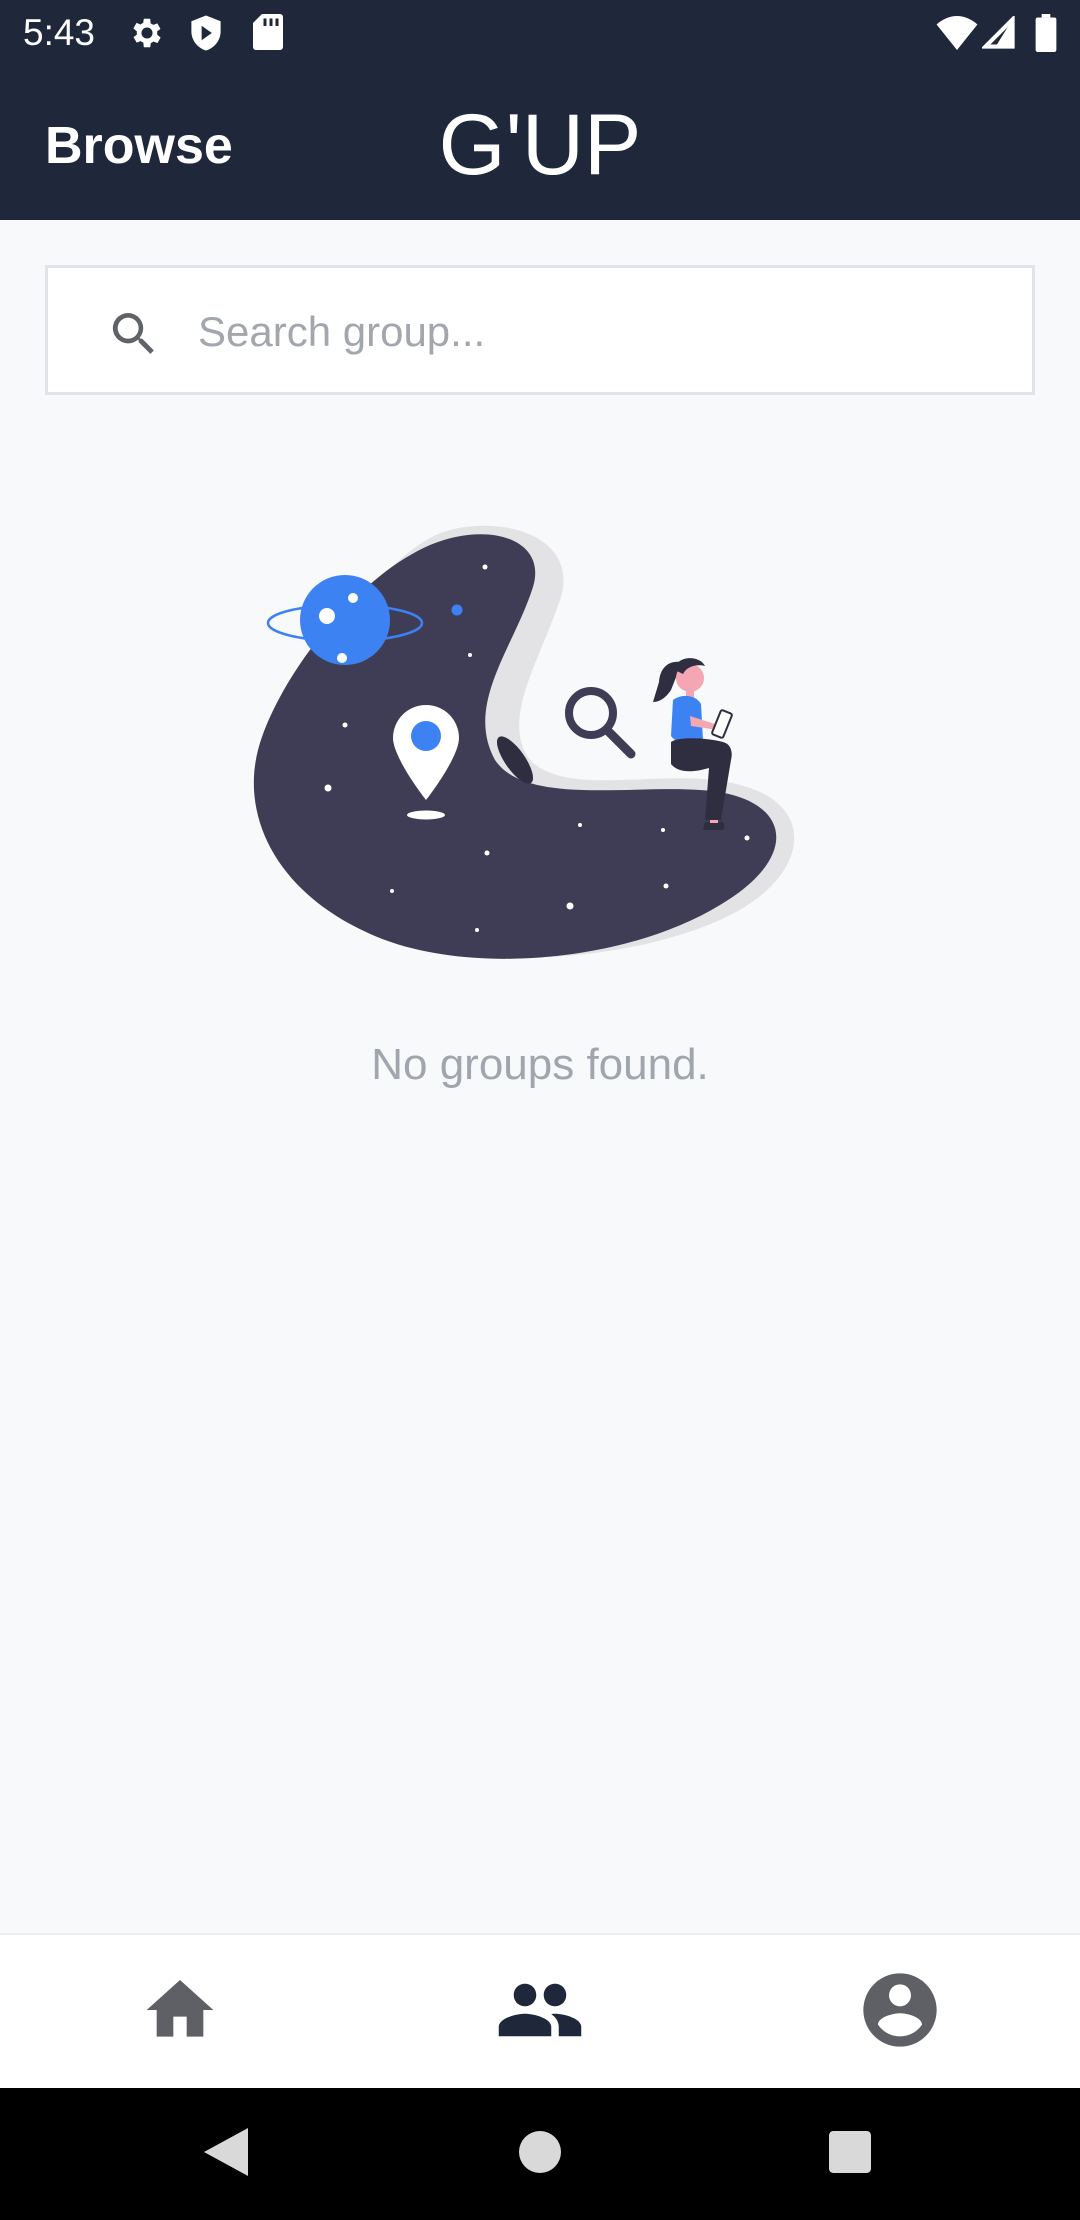 This screenshot has height=2220, width=1080. What do you see at coordinates (206, 35) in the screenshot?
I see `shield-icon` at bounding box center [206, 35].